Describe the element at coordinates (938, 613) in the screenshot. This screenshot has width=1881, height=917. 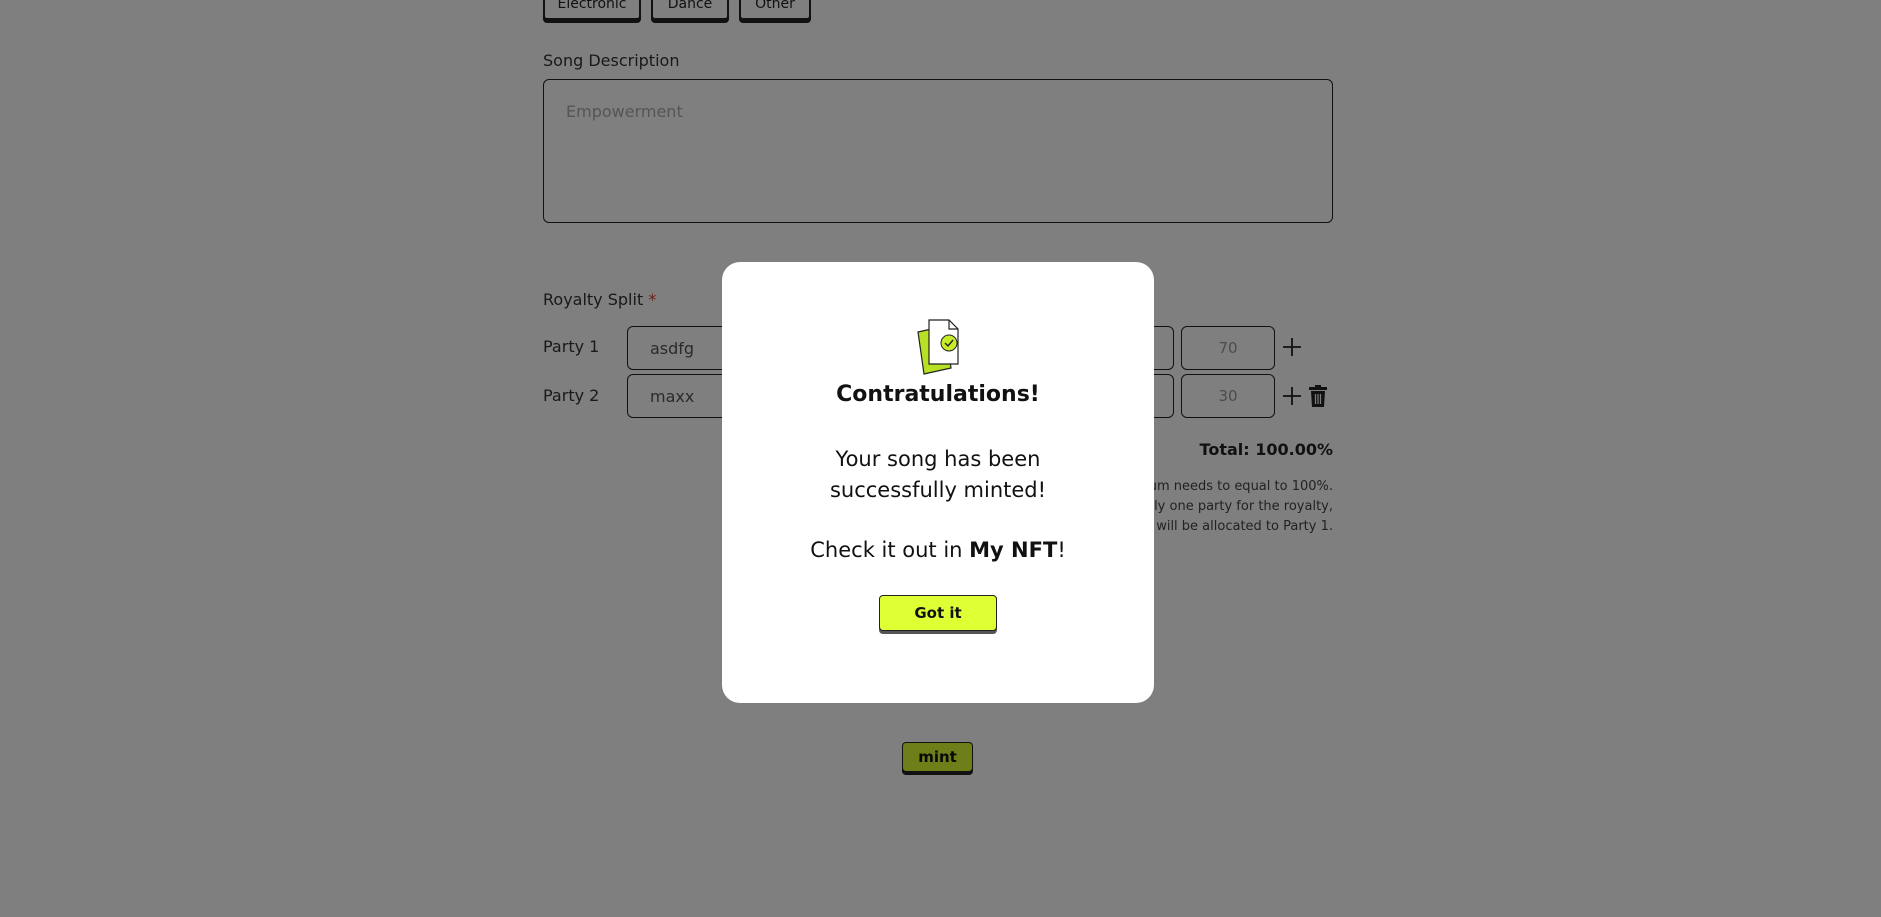
I see `got-it-button: Got it` at that location.